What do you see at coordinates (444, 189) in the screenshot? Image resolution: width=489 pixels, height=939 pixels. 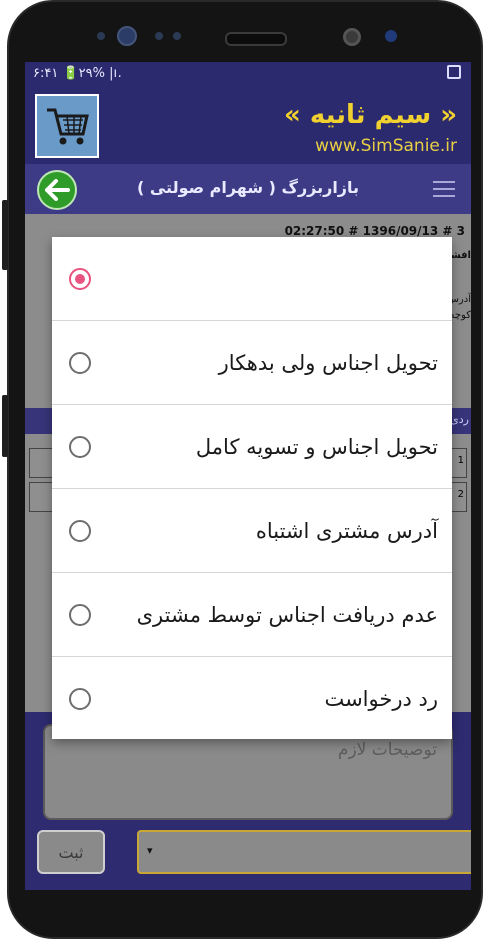 I see `menu-icon` at bounding box center [444, 189].